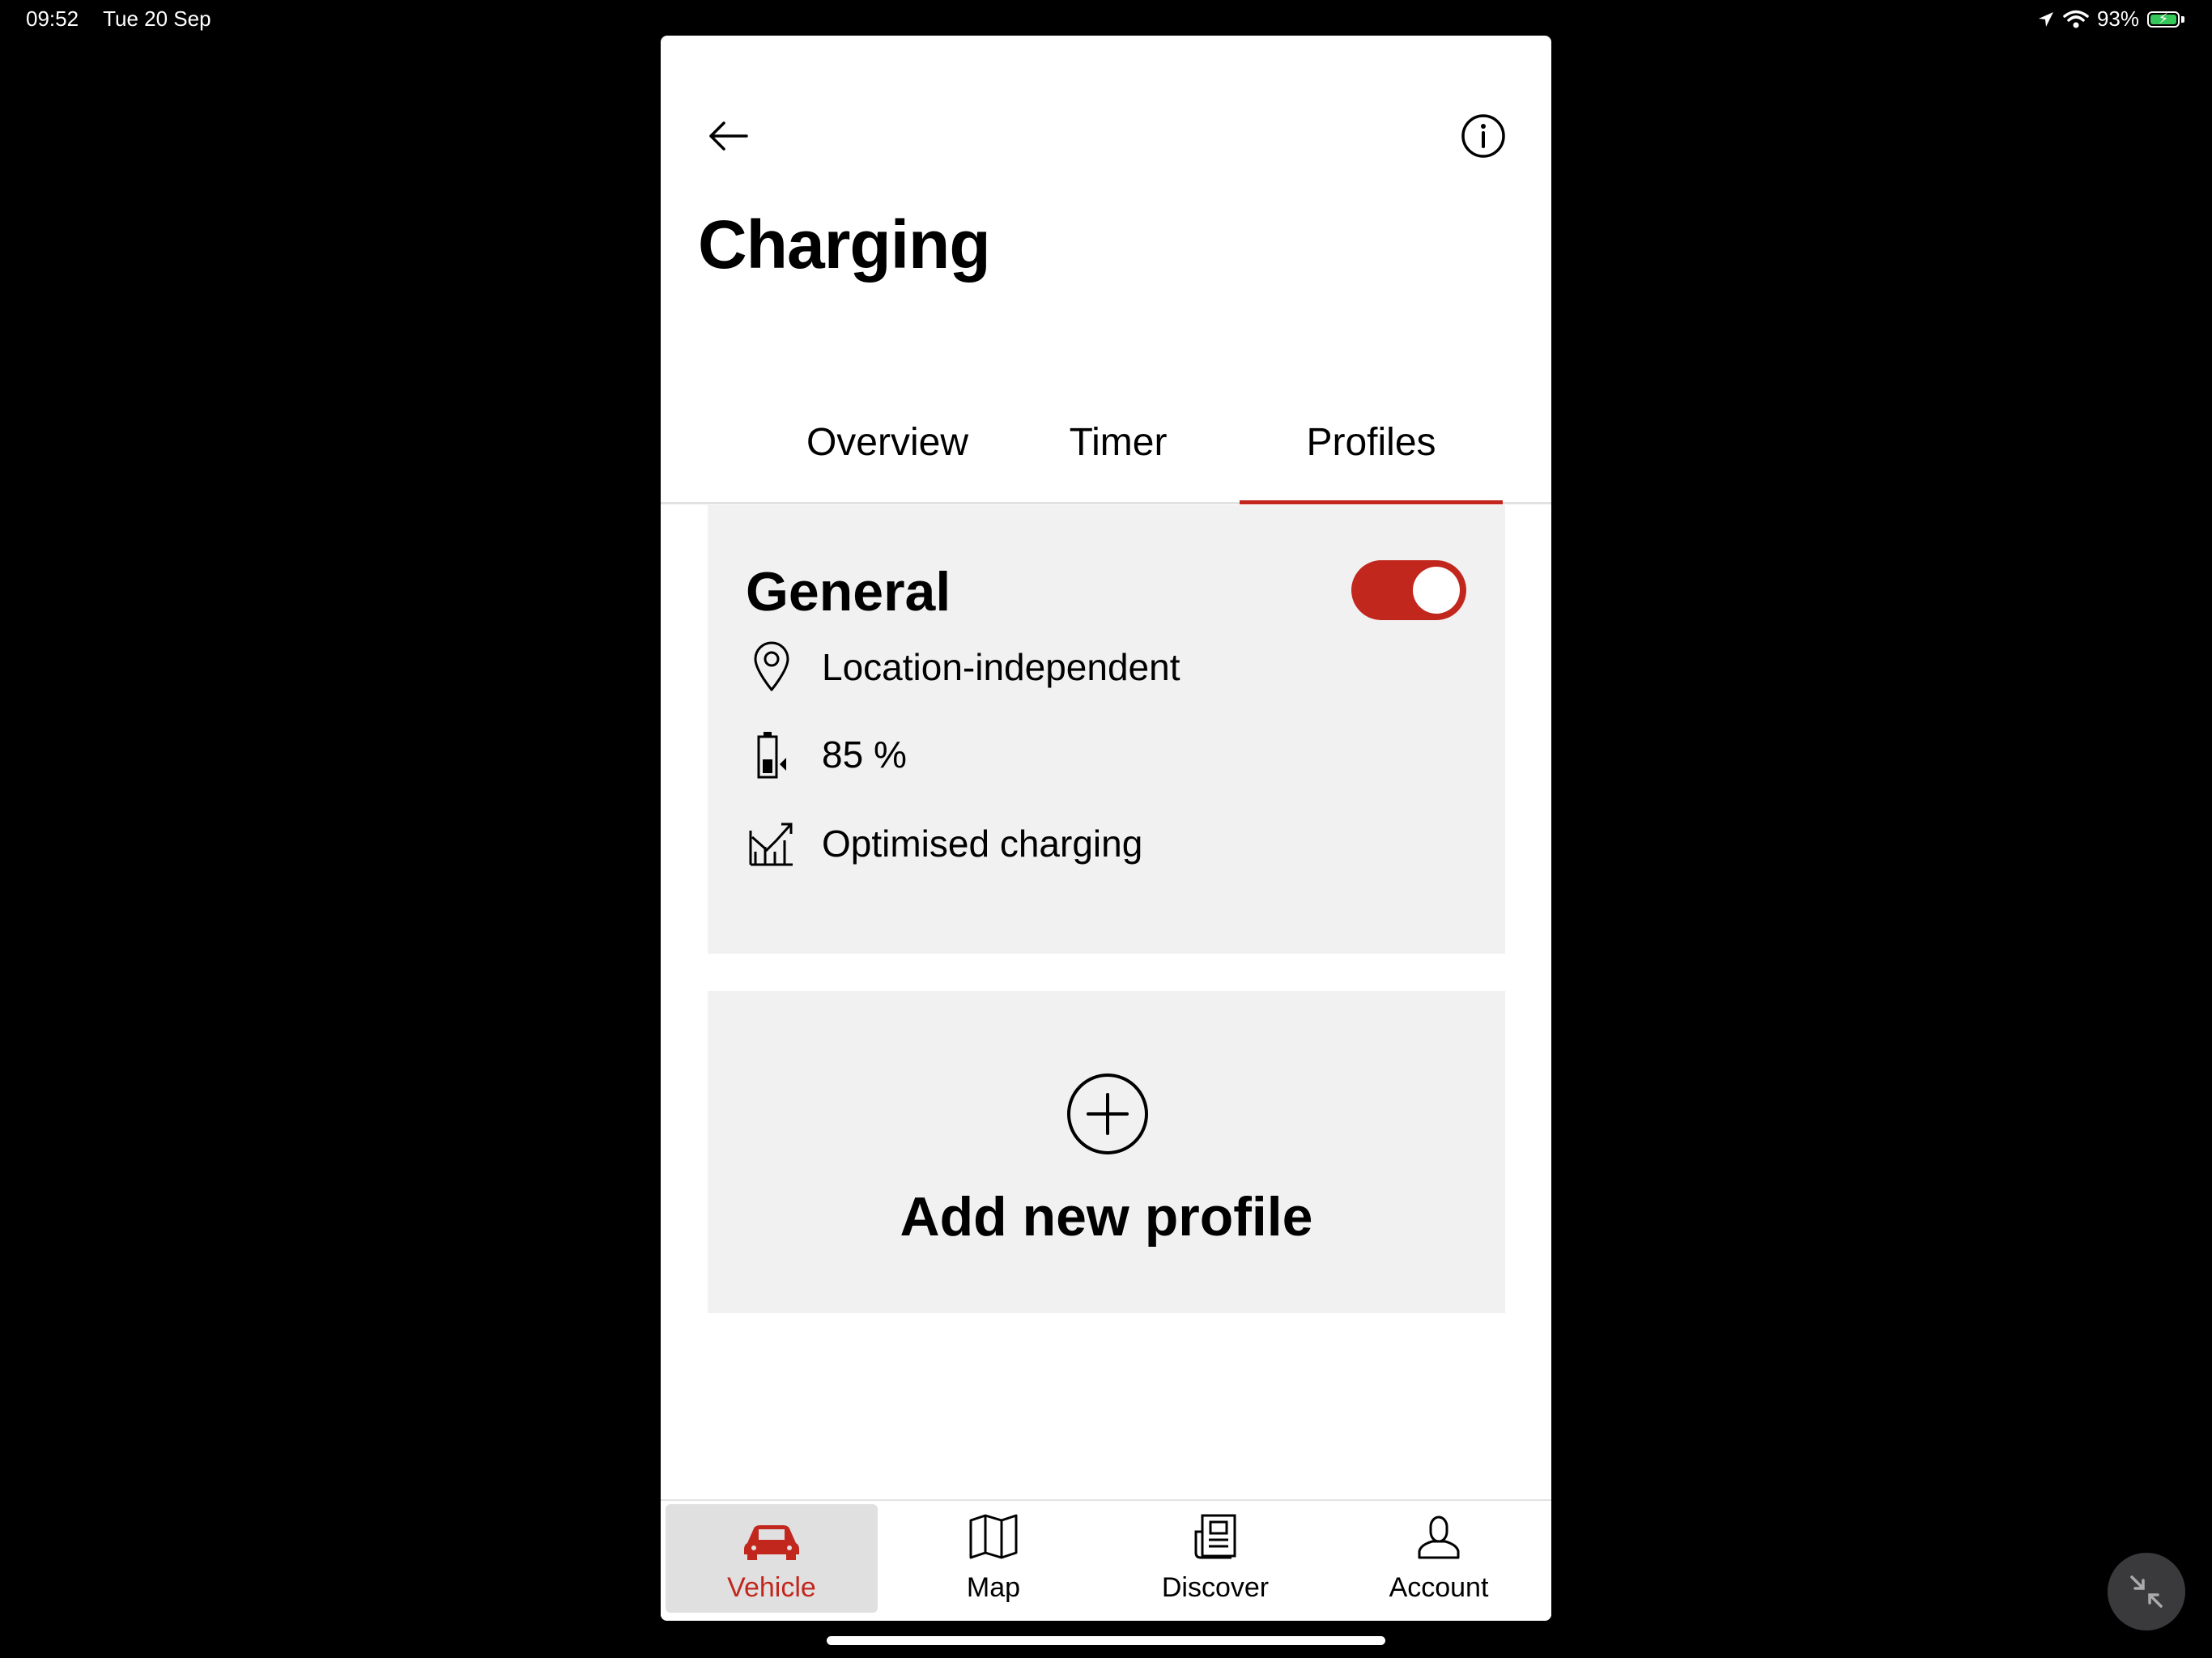 This screenshot has width=2212, height=1658. Describe the element at coordinates (994, 1587) in the screenshot. I see `nav-map-label: Map` at that location.